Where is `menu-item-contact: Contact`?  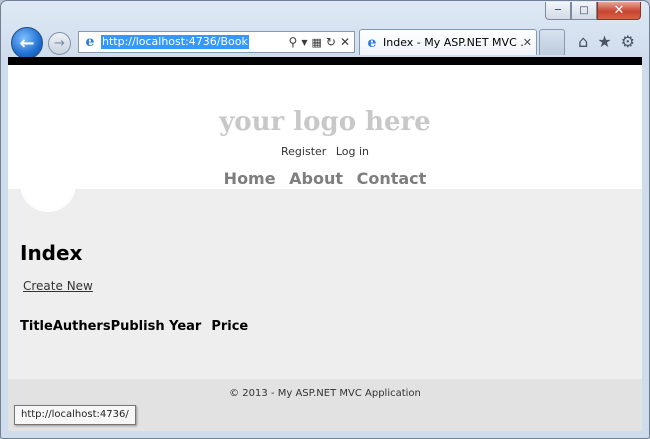 menu-item-contact: Contact is located at coordinates (392, 178).